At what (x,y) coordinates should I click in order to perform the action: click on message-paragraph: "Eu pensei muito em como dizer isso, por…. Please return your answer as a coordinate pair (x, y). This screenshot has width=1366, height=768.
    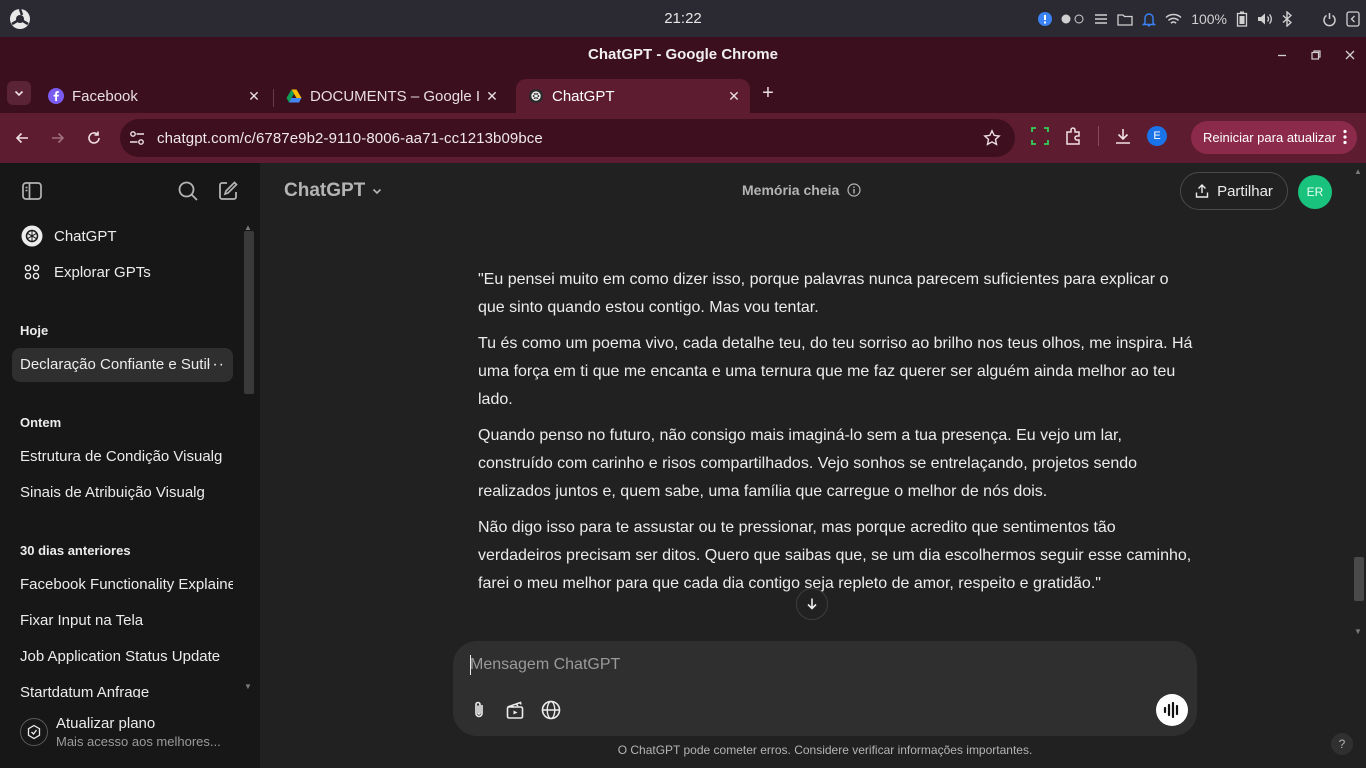
    Looking at the image, I should click on (823, 293).